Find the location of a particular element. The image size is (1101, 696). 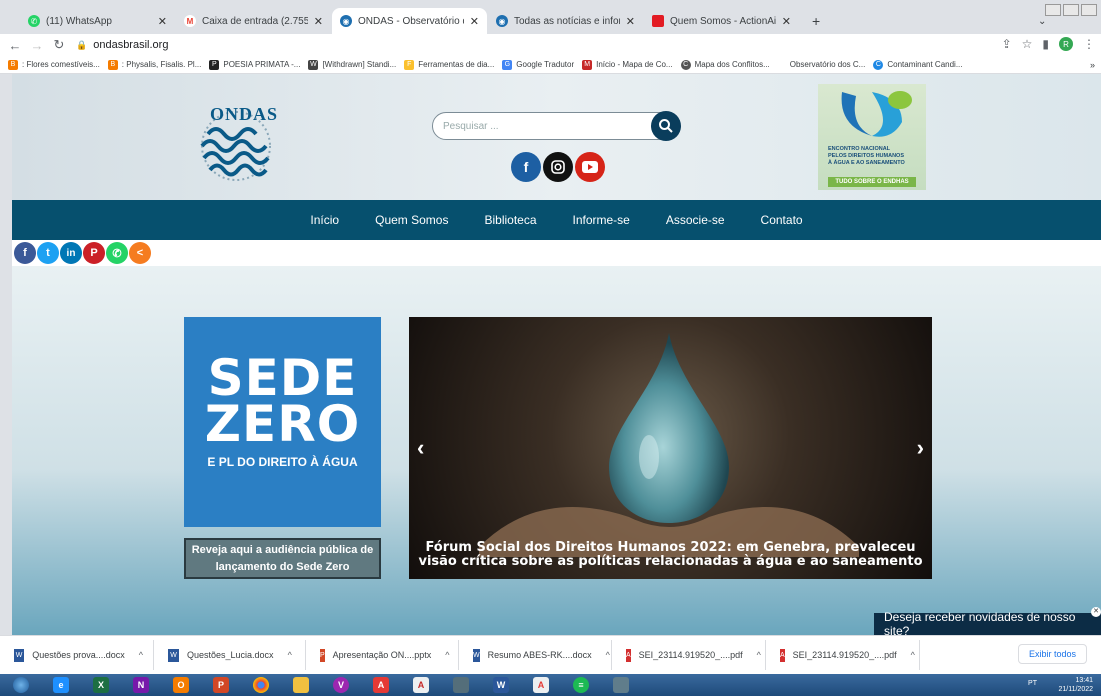

taskbar-excel: X is located at coordinates (101, 685).